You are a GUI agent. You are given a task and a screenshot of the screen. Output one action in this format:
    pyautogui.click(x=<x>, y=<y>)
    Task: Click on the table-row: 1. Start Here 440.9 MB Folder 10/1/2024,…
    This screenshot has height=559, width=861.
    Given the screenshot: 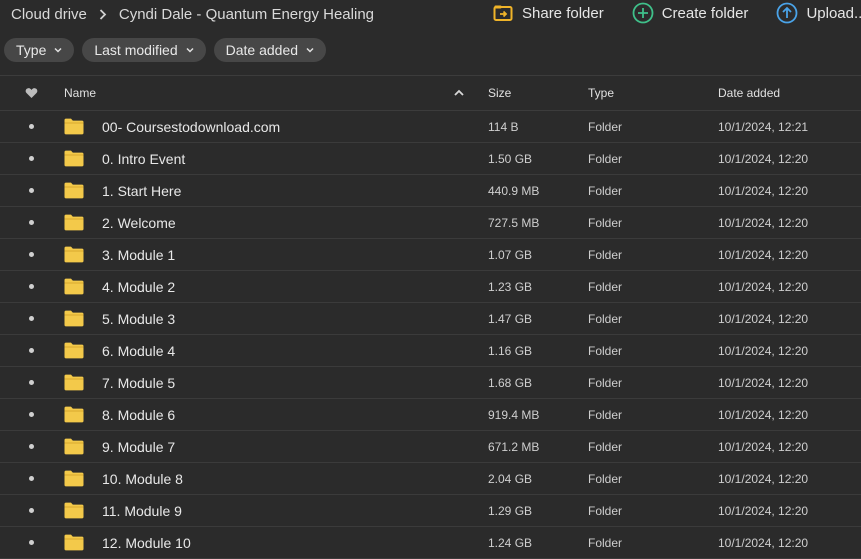 What is the action you would take?
    pyautogui.click(x=430, y=191)
    